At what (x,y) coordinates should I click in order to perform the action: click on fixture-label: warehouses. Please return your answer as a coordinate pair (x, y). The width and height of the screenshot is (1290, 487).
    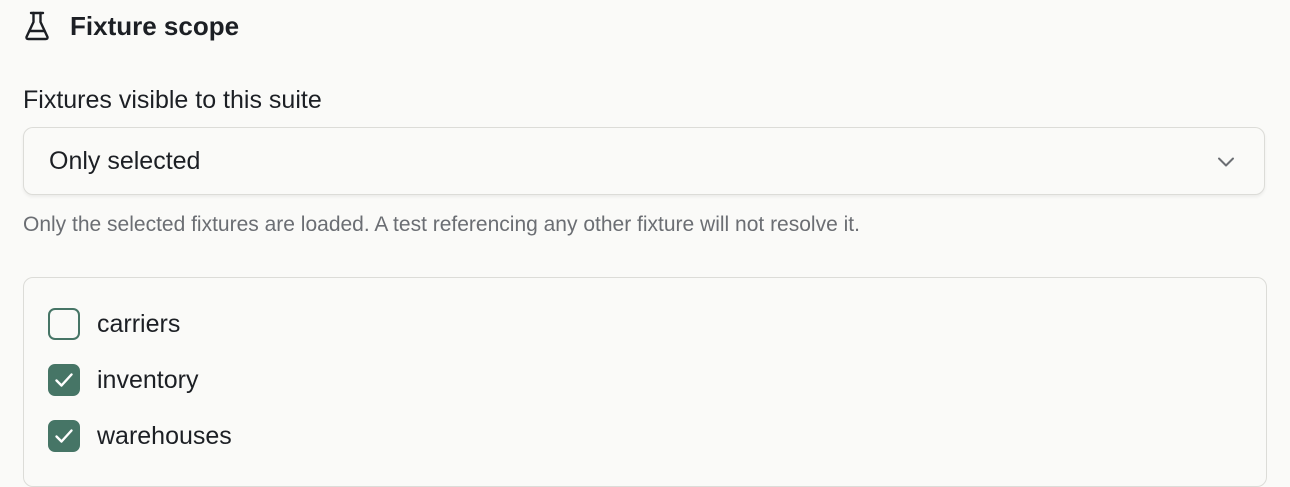
    Looking at the image, I should click on (164, 435).